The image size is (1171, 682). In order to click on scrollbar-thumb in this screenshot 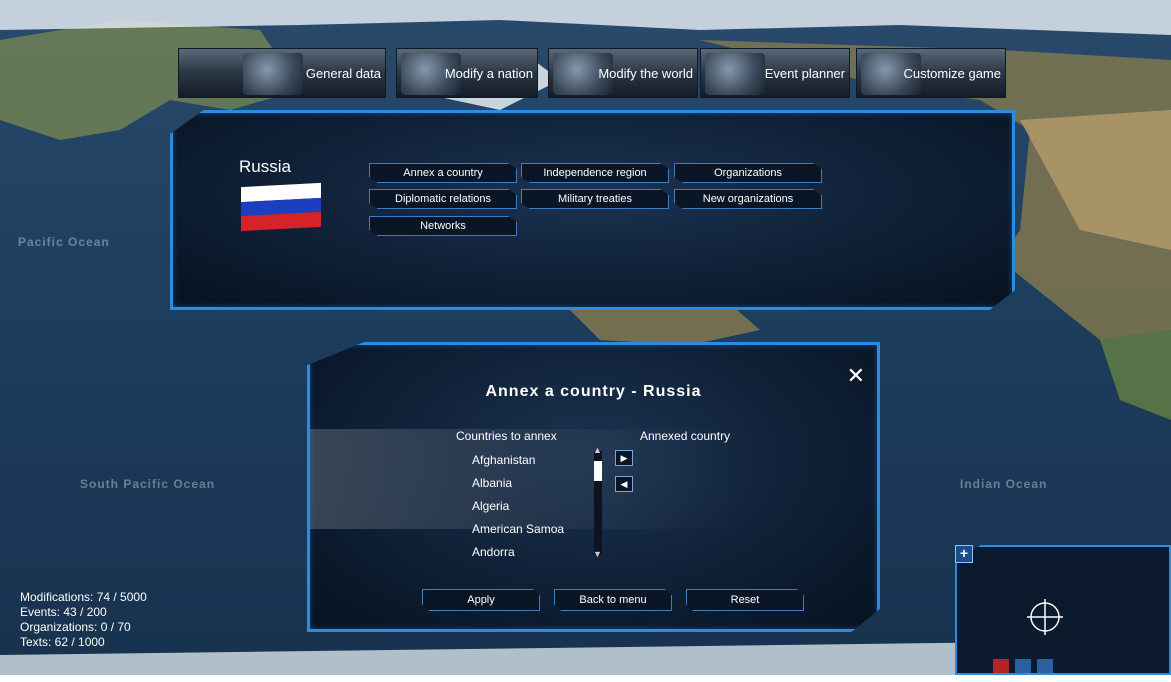, I will do `click(598, 471)`.